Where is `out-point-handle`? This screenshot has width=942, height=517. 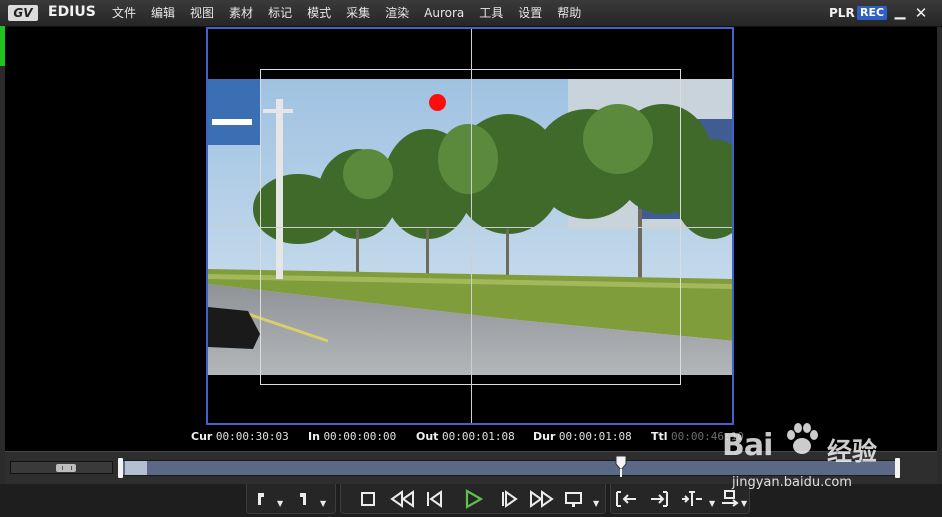 out-point-handle is located at coordinates (897, 468).